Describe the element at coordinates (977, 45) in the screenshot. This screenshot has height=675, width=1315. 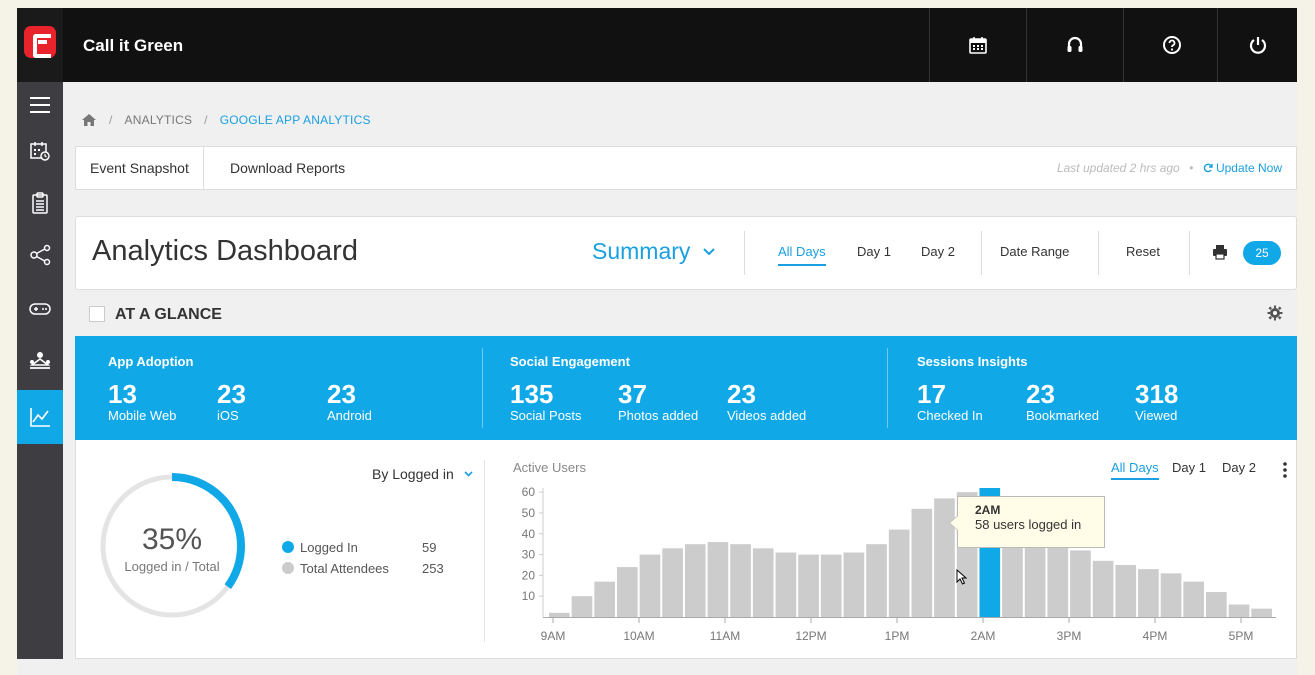
I see `calendar-button` at that location.